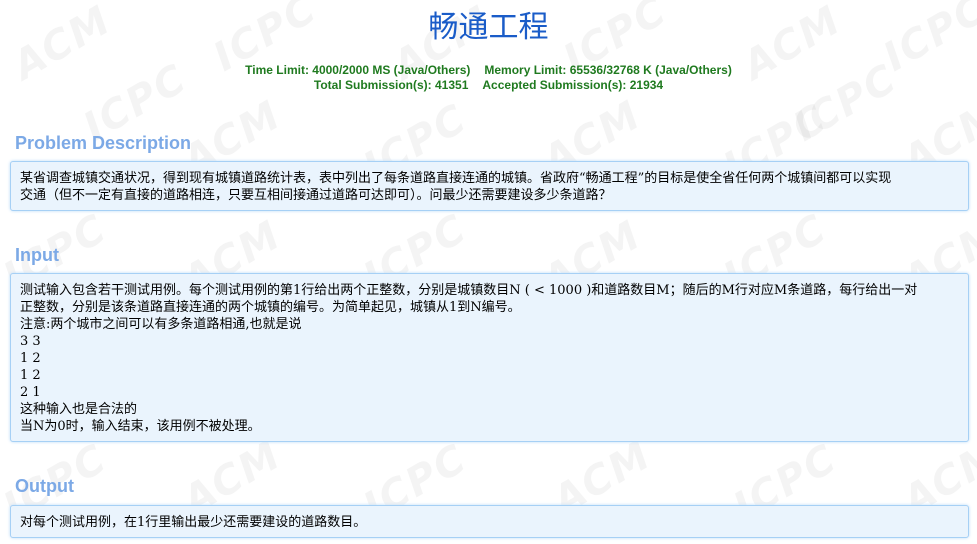  What do you see at coordinates (103, 143) in the screenshot?
I see `section-heading-description: Problem Description` at bounding box center [103, 143].